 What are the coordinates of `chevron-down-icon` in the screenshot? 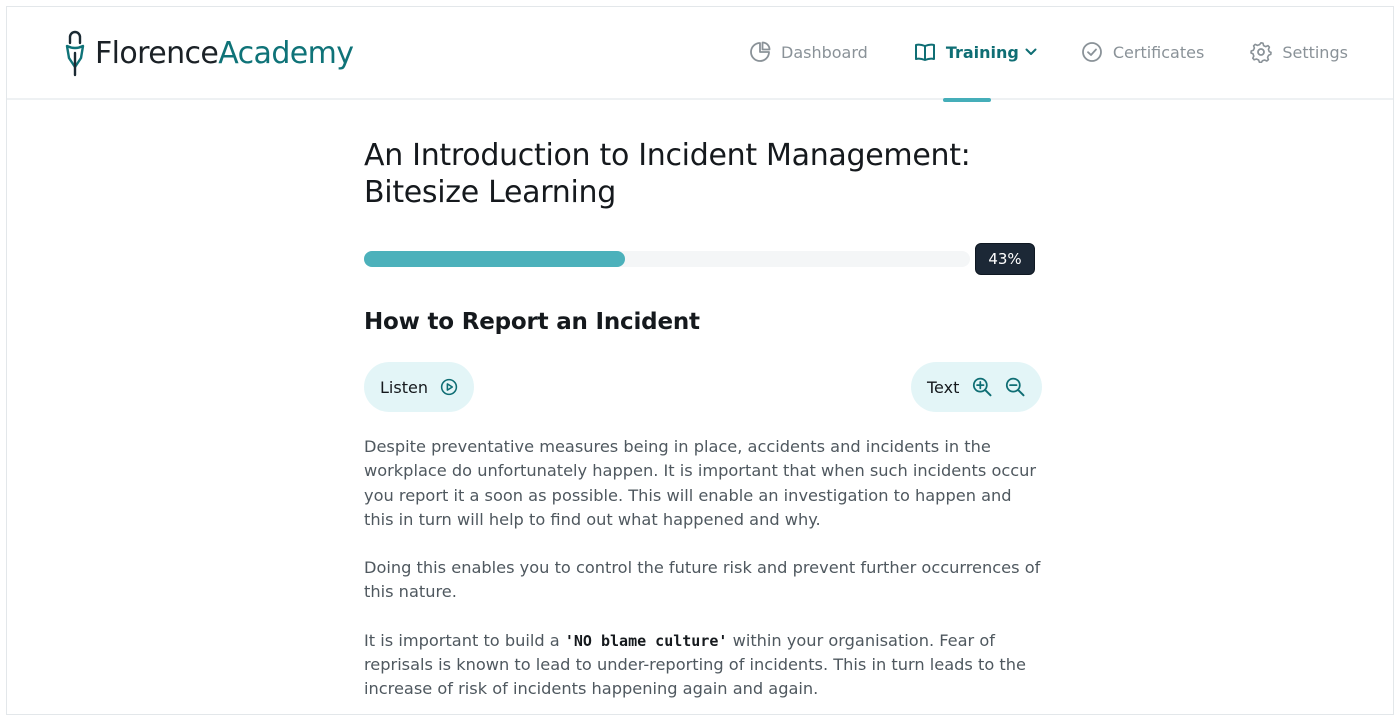 It's located at (1031, 52).